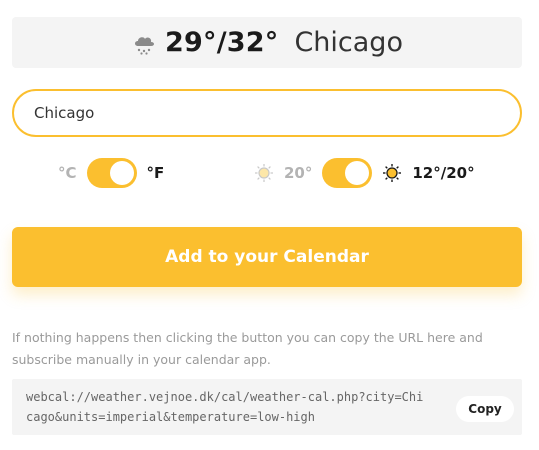 Image resolution: width=539 pixels, height=450 pixels. What do you see at coordinates (145, 45) in the screenshot?
I see `cloud-snow-icon` at bounding box center [145, 45].